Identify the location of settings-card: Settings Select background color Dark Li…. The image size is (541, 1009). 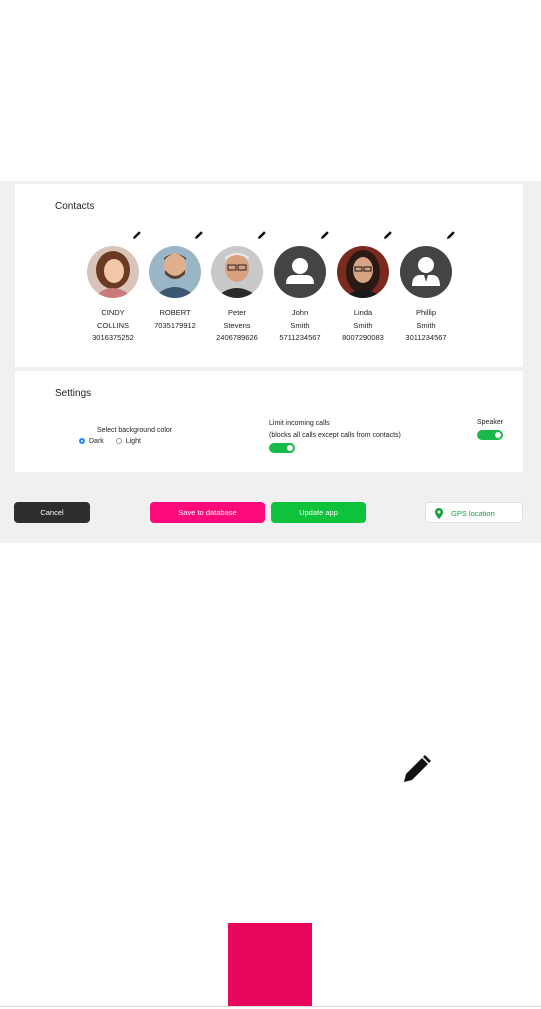
(269, 421).